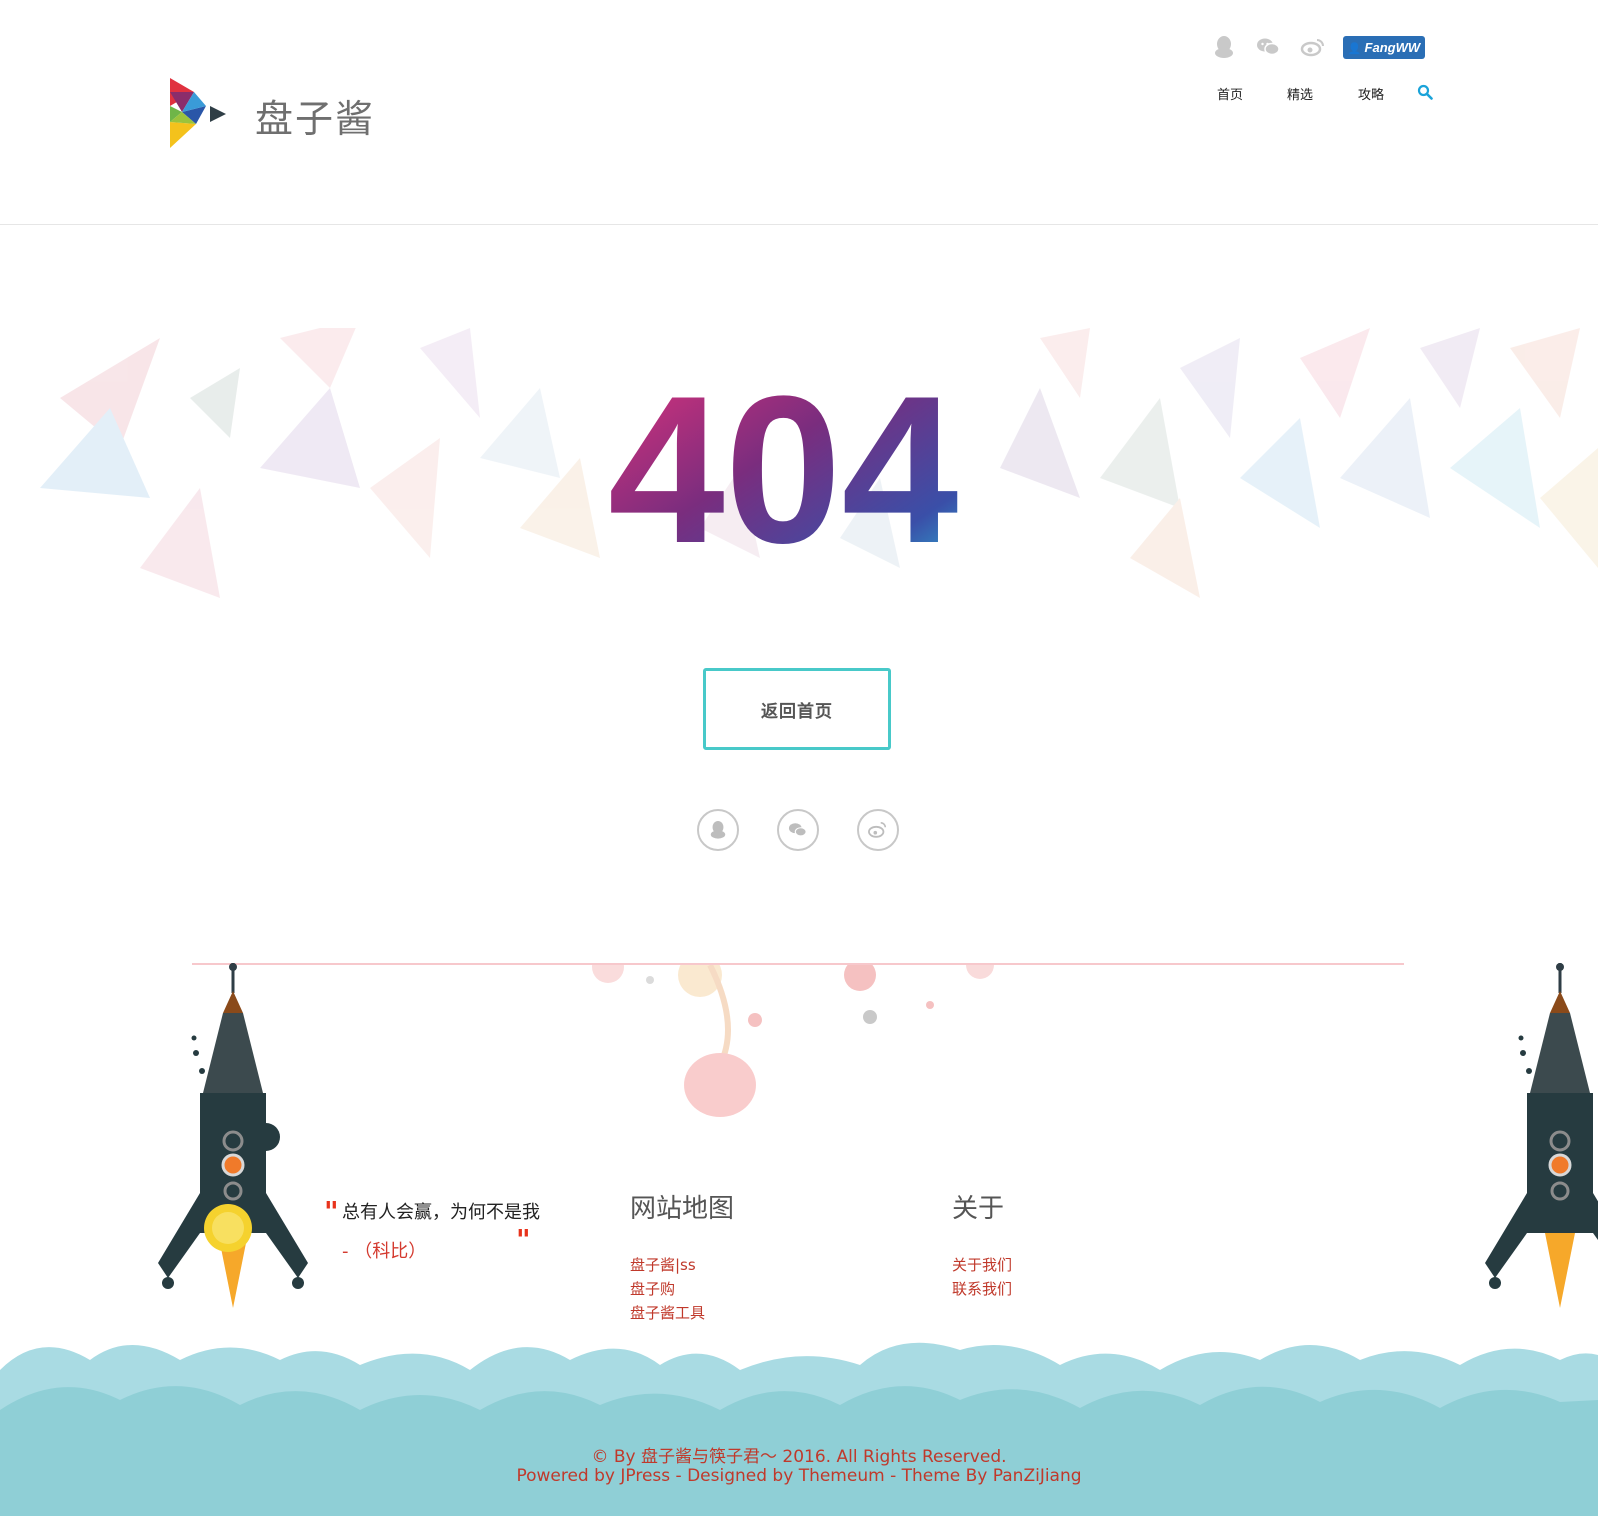 The image size is (1598, 1516). Describe the element at coordinates (797, 709) in the screenshot. I see `back-home-button: 返回首页` at that location.